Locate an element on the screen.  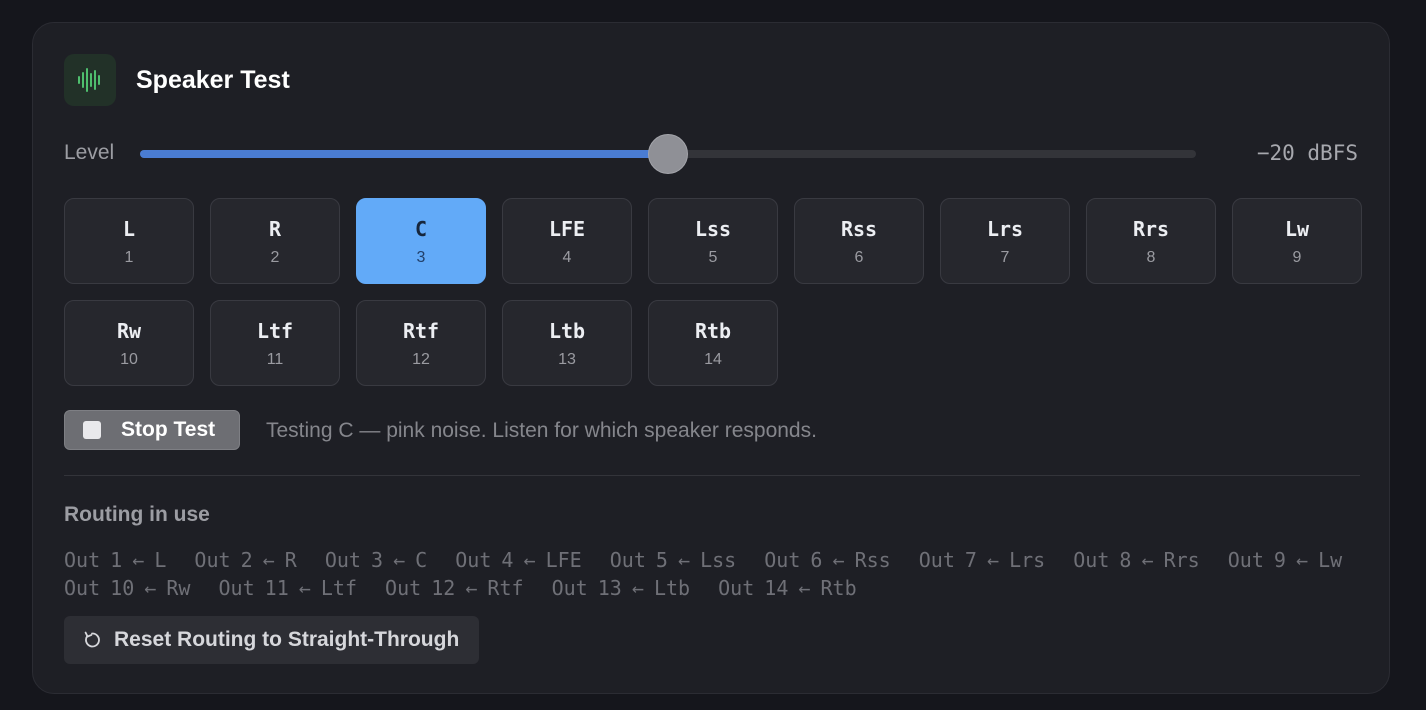
page-title: Speaker Test is located at coordinates (213, 79).